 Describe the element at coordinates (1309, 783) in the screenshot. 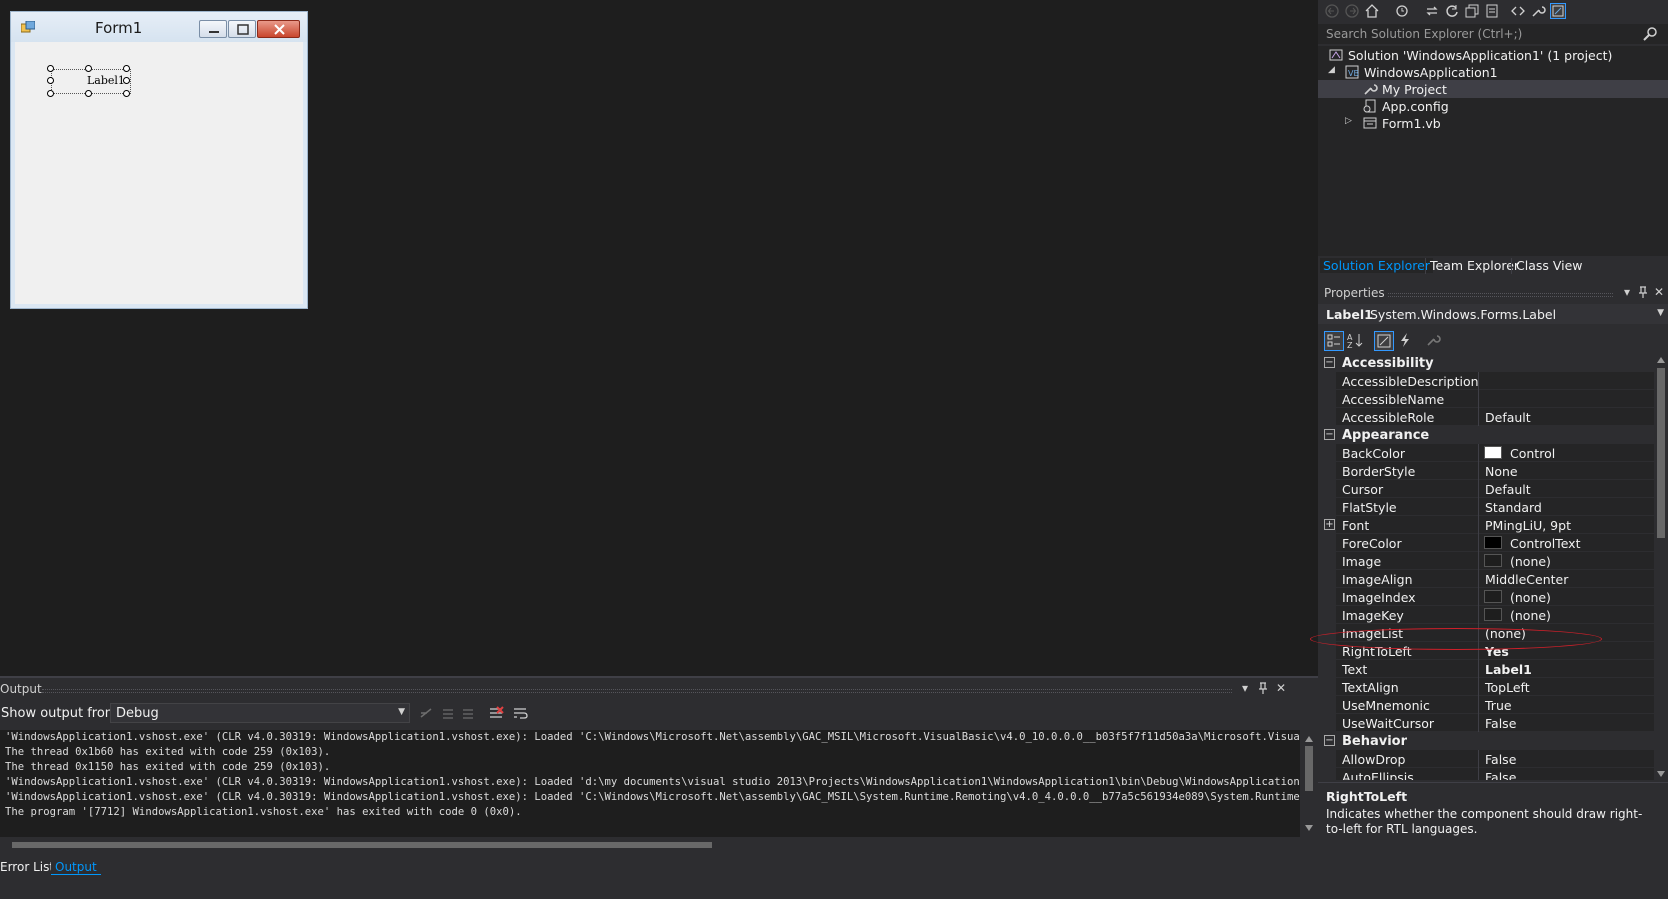

I see `output-vertical-scrollbar` at that location.